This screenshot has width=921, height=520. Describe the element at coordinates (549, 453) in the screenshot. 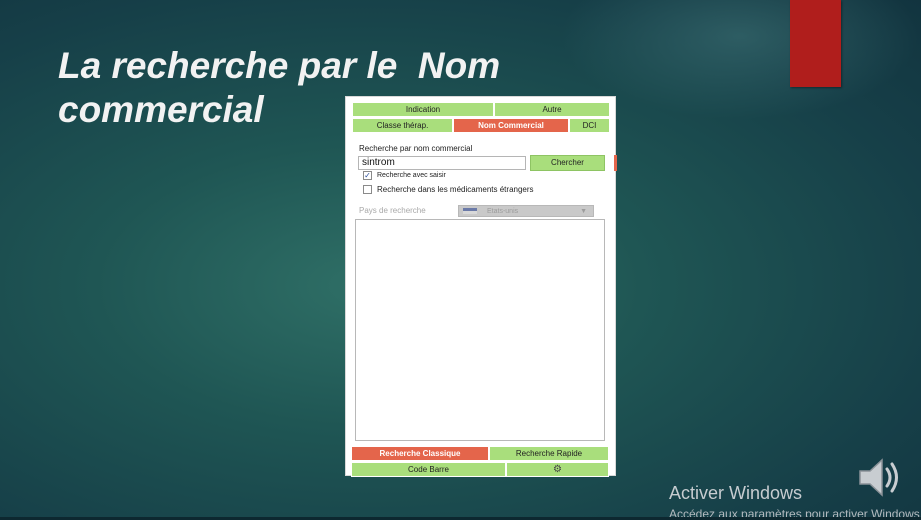

I see `tab-recherche-rapide: Recherche Rapide` at that location.